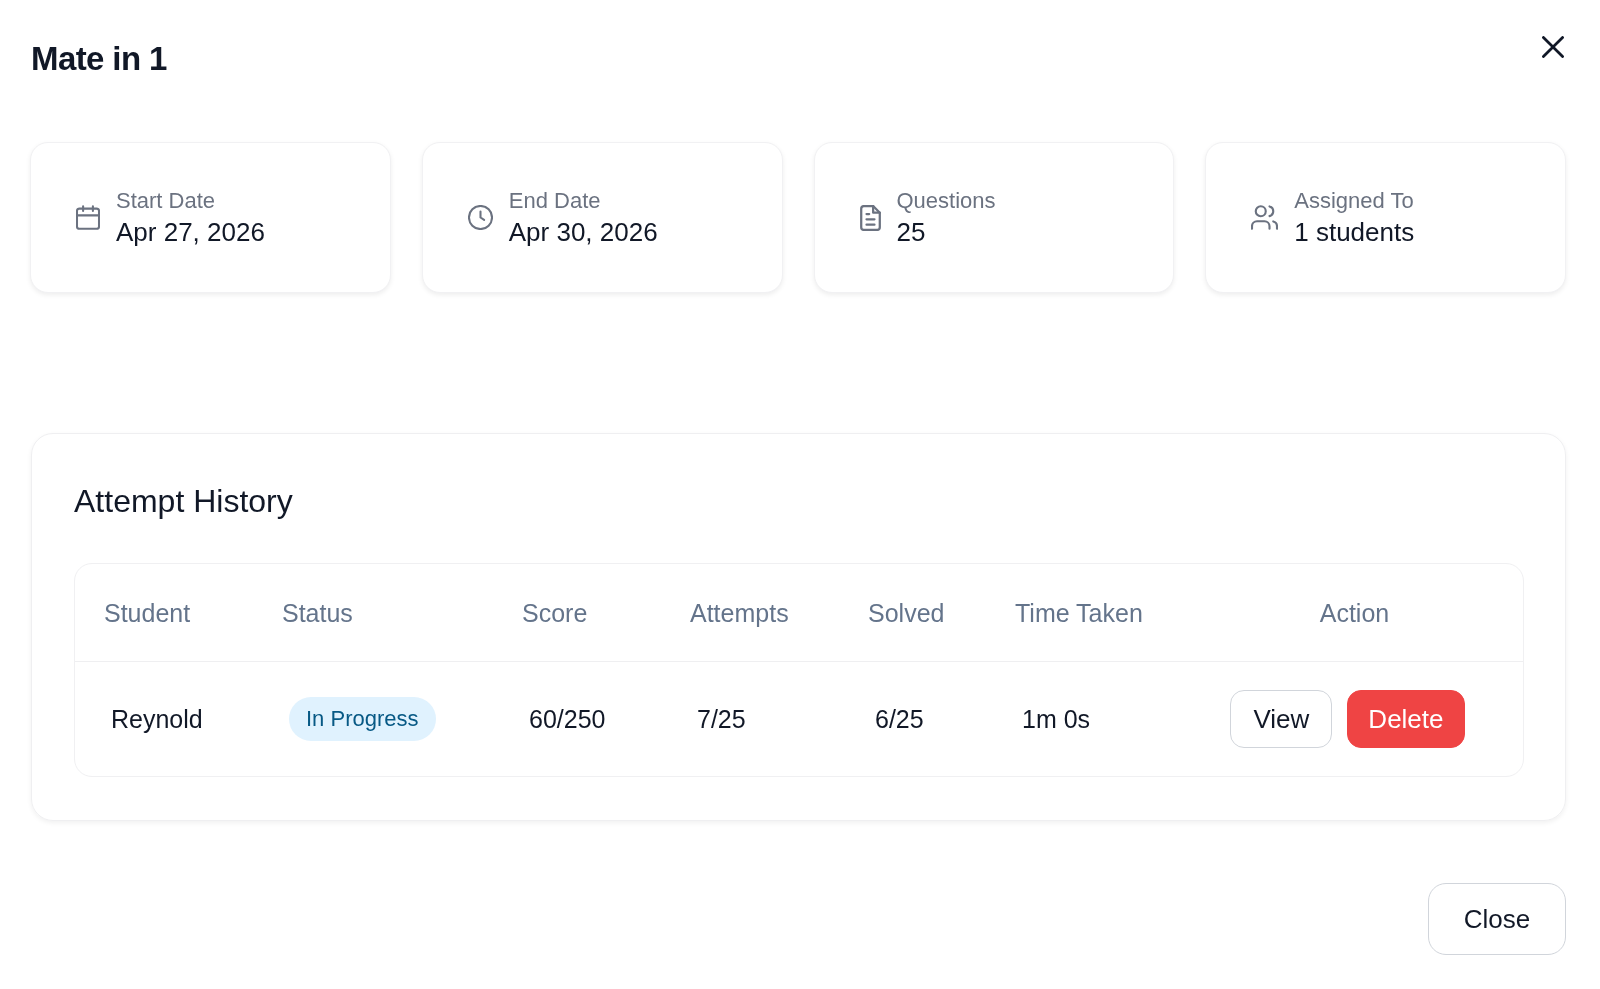 This screenshot has height=989, width=1600. What do you see at coordinates (317, 612) in the screenshot?
I see `column-header: Status` at bounding box center [317, 612].